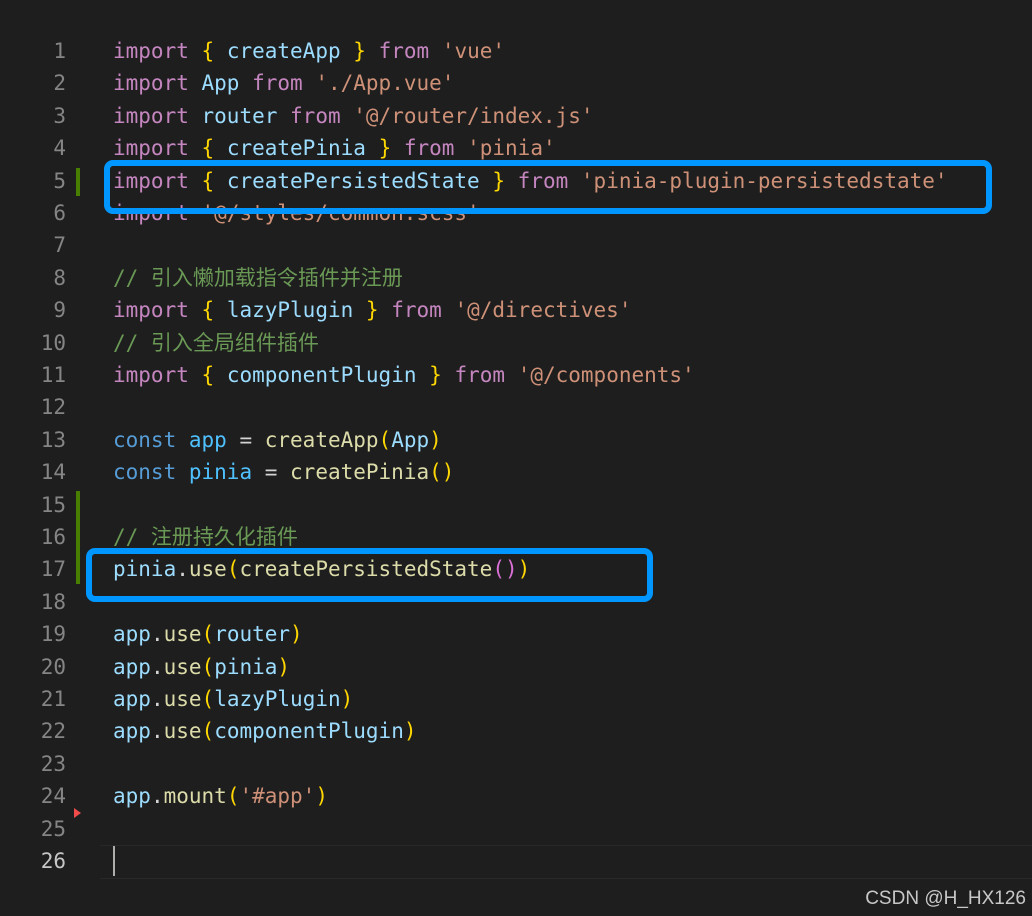 The image size is (1032, 916). What do you see at coordinates (516, 829) in the screenshot?
I see `code-line: 25` at bounding box center [516, 829].